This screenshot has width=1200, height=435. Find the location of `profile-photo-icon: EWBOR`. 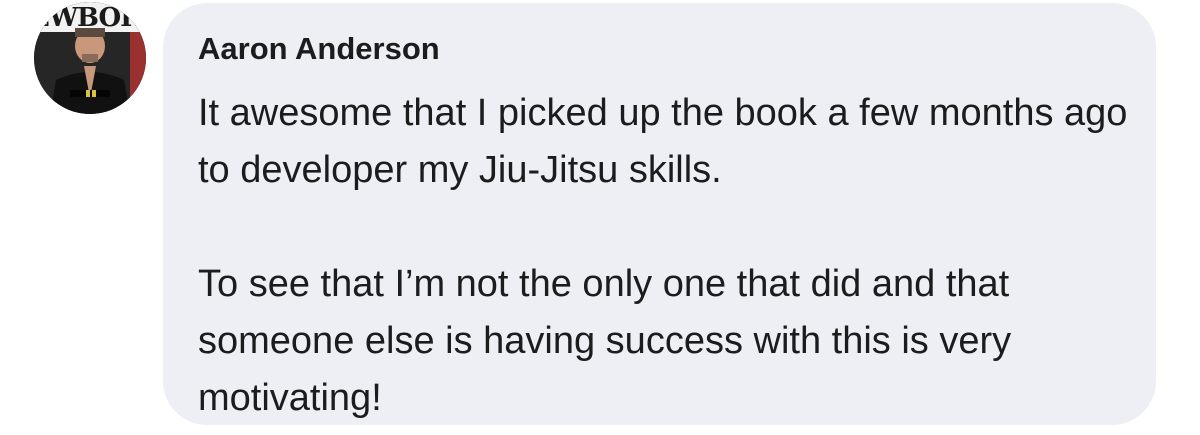

profile-photo-icon: EWBOR is located at coordinates (90, 58).